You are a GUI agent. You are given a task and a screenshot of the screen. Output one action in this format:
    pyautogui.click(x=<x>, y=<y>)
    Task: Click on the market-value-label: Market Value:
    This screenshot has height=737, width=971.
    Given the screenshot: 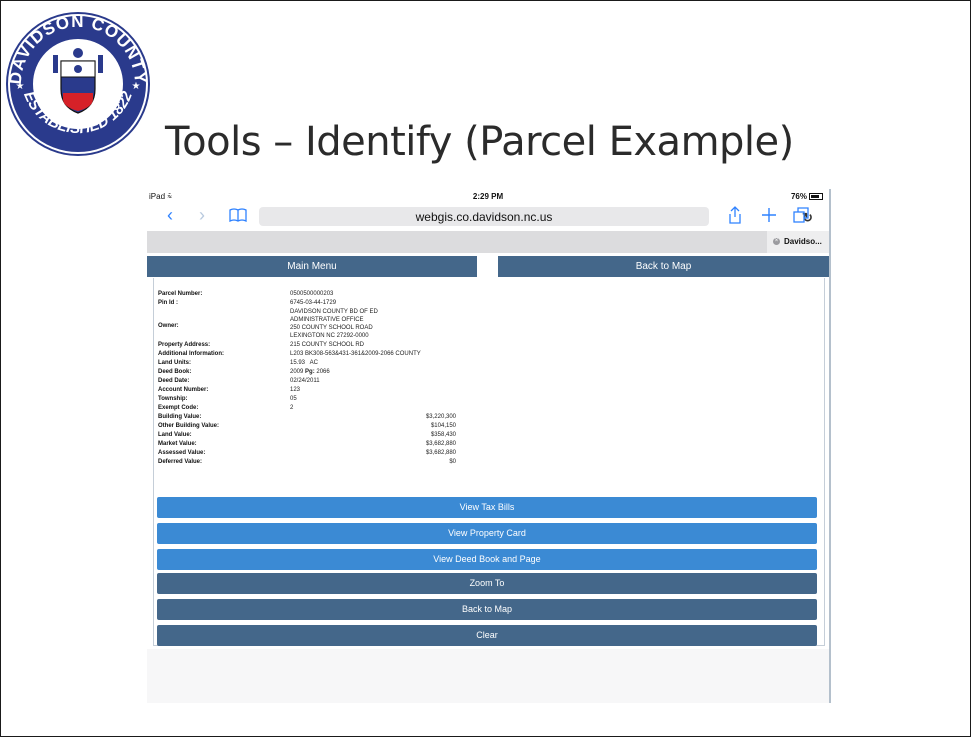 What is the action you would take?
    pyautogui.click(x=177, y=444)
    